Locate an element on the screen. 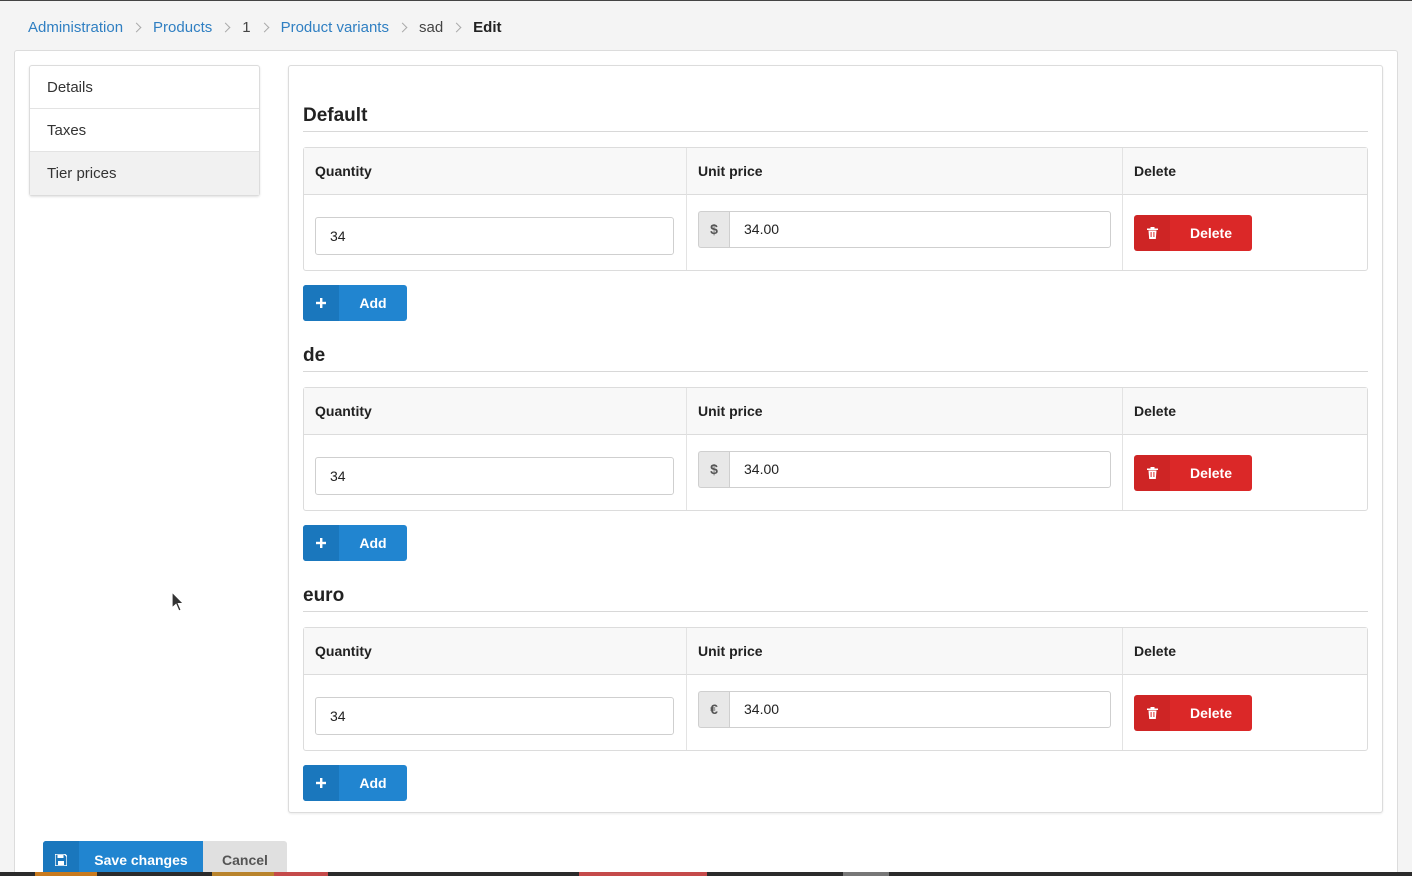  save-button-label: Save changes is located at coordinates (141, 860).